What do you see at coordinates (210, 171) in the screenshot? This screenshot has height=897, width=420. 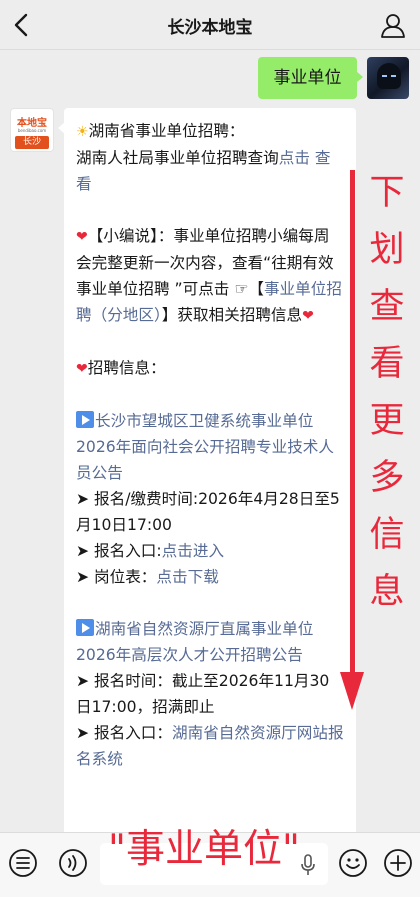 I see `bubble-line: 湖南人社局事业单位招聘查询点击 查看` at bounding box center [210, 171].